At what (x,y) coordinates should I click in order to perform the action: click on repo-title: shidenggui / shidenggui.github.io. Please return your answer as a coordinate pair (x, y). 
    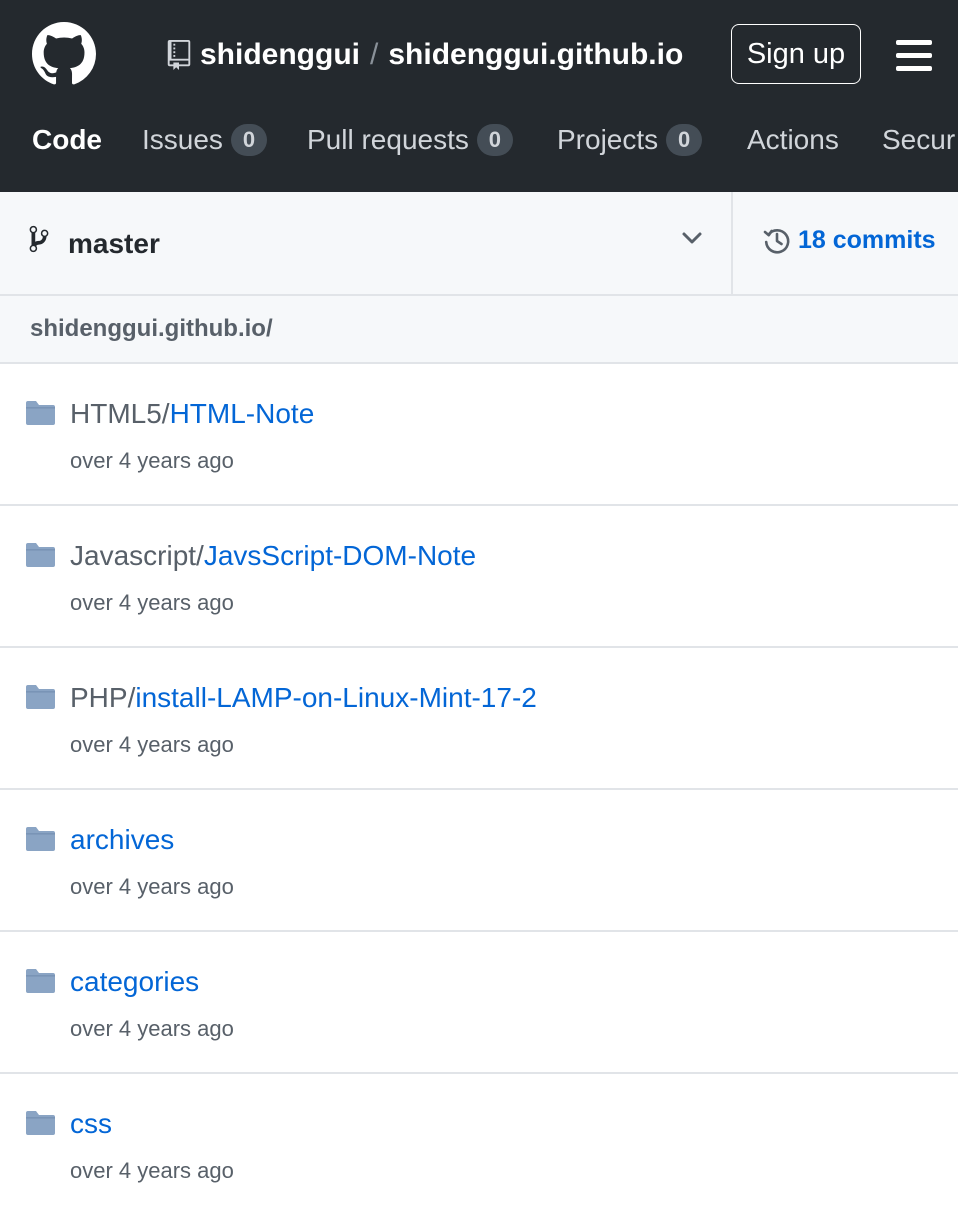
    Looking at the image, I should click on (424, 55).